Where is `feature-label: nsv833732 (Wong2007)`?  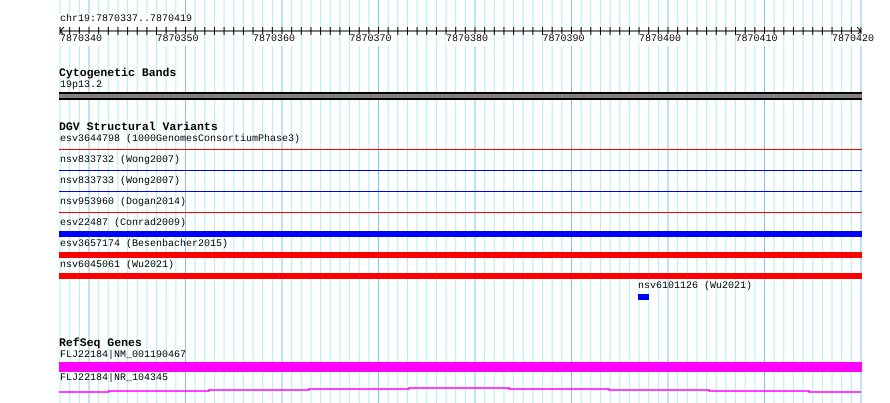 feature-label: nsv833732 (Wong2007) is located at coordinates (119, 161).